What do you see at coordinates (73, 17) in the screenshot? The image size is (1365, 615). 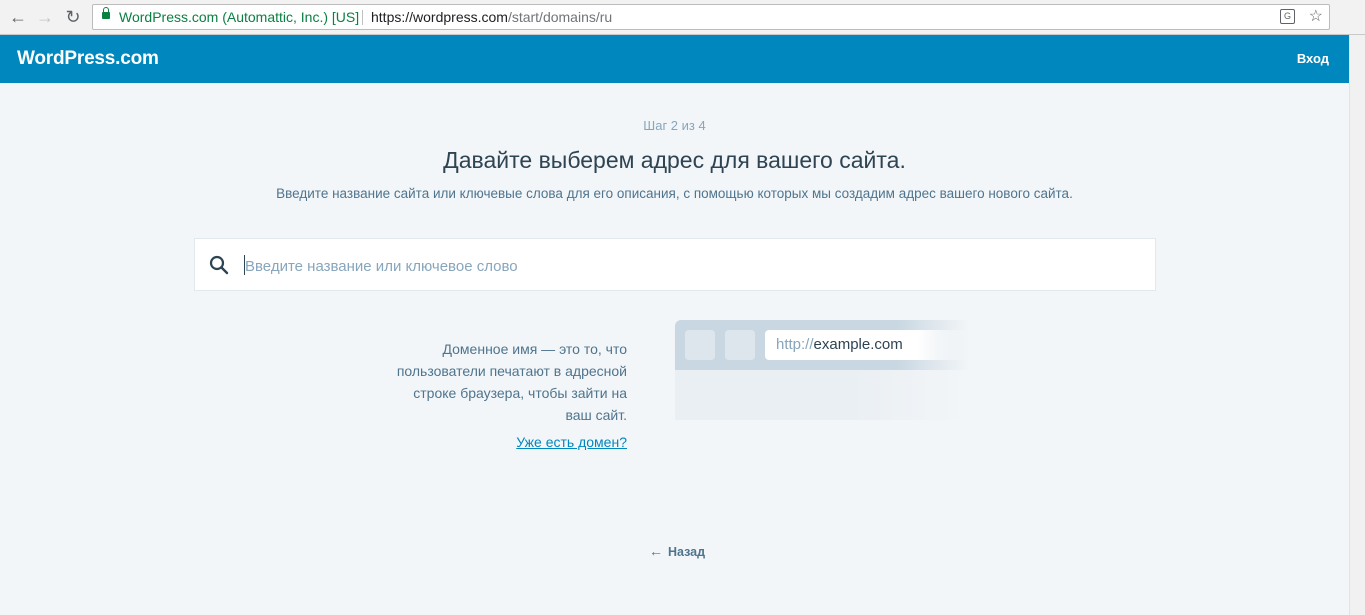 I see `reload-icon: ↻` at bounding box center [73, 17].